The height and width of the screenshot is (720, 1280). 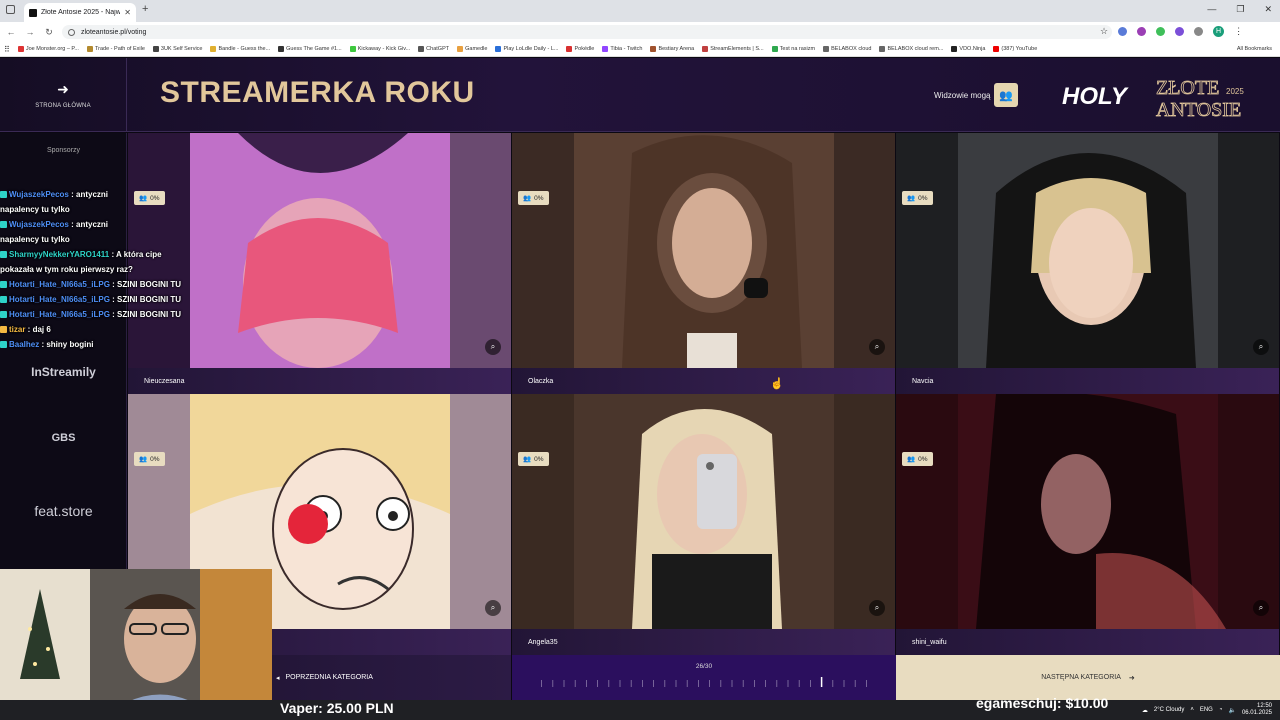 What do you see at coordinates (1087, 642) in the screenshot?
I see `nominee-name: shini_waifu` at bounding box center [1087, 642].